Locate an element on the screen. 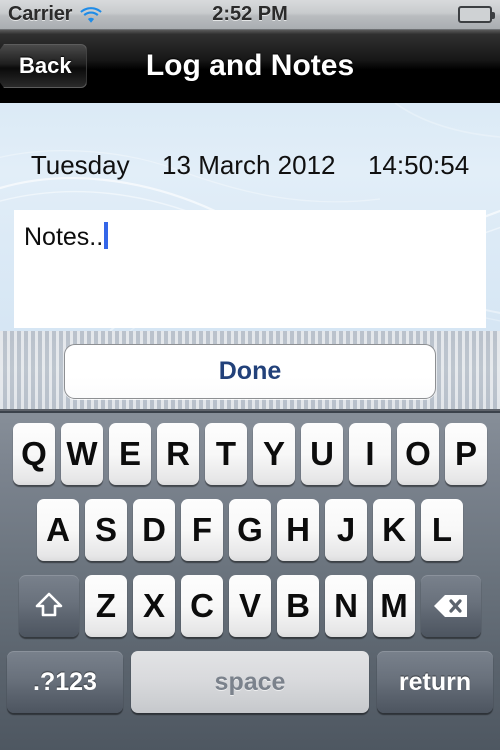 This screenshot has width=500, height=750. clock-label: 2:52 PM is located at coordinates (250, 14).